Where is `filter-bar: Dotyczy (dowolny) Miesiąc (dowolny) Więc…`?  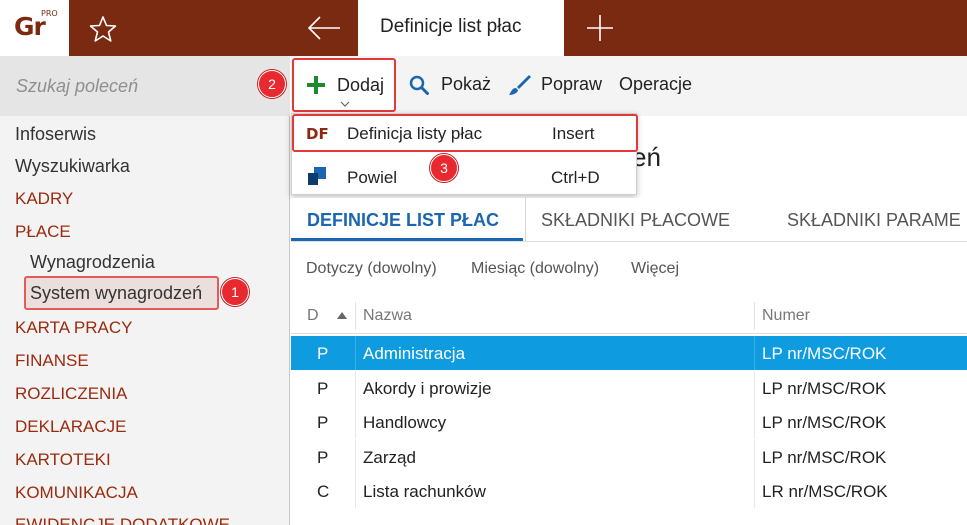 filter-bar: Dotyczy (dowolny) Miesiąc (dowolny) Więc… is located at coordinates (629, 269).